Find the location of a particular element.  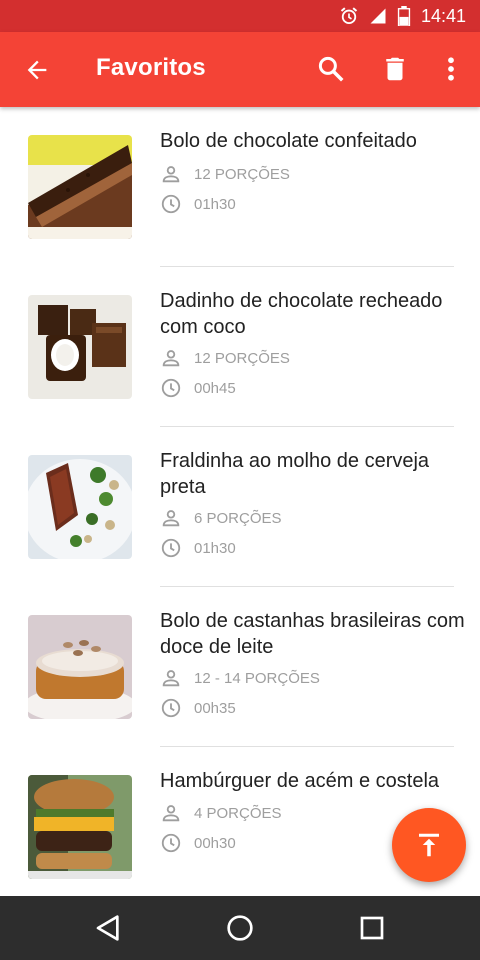

system-nav-bar is located at coordinates (240, 928).